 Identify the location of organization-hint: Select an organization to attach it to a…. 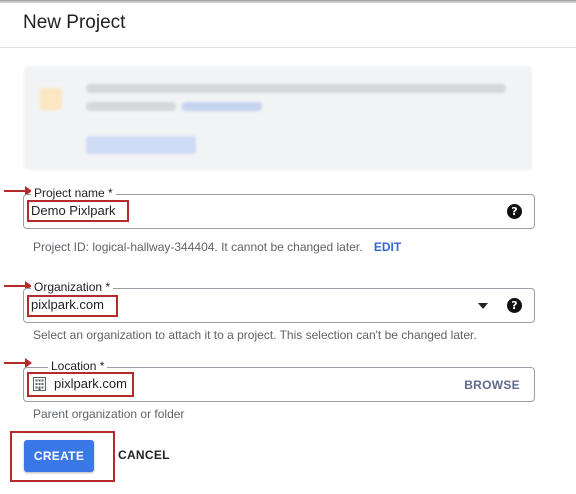
(255, 335).